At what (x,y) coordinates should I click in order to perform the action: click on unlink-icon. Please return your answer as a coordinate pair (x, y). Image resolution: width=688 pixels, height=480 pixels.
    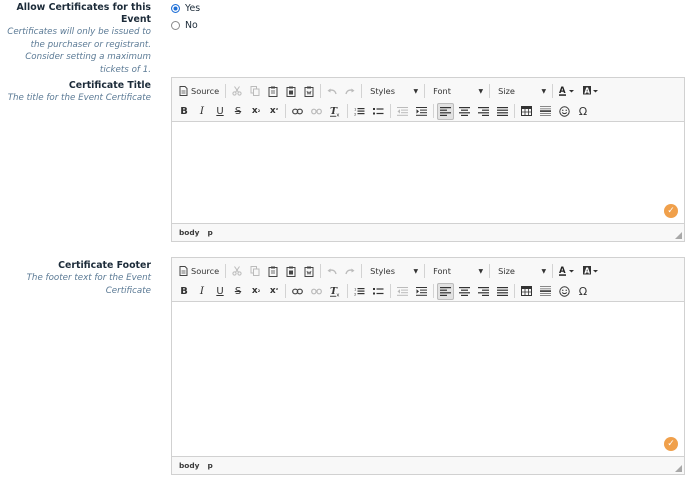
    Looking at the image, I should click on (316, 291).